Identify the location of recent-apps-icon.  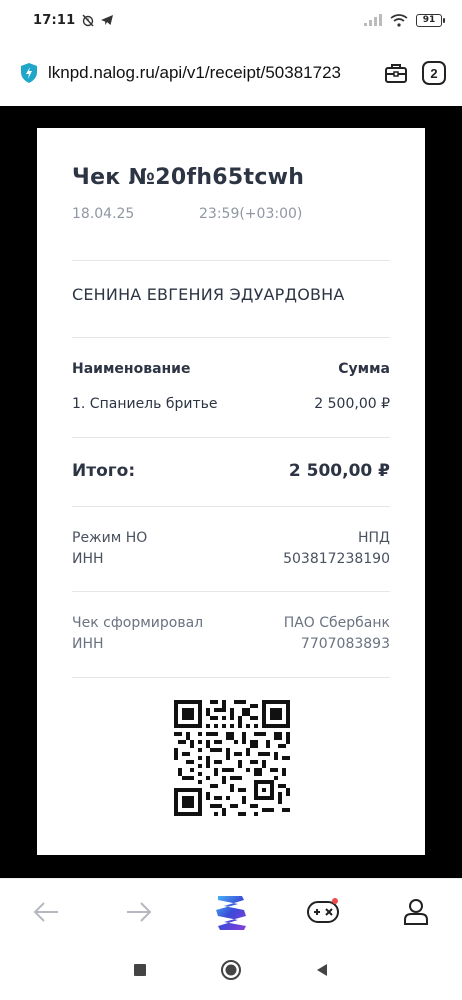
(140, 972).